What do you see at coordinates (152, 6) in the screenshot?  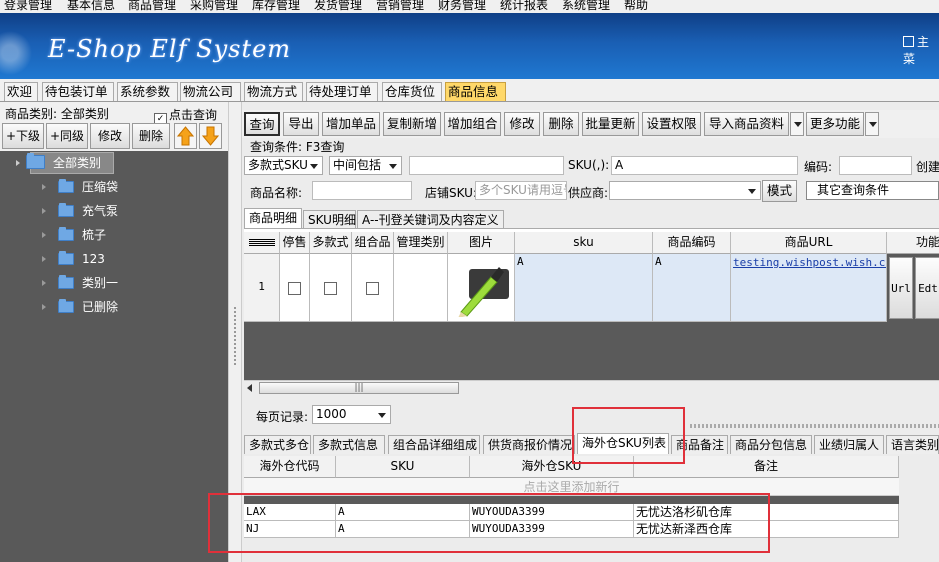 I see `menu-product: 商品管理` at bounding box center [152, 6].